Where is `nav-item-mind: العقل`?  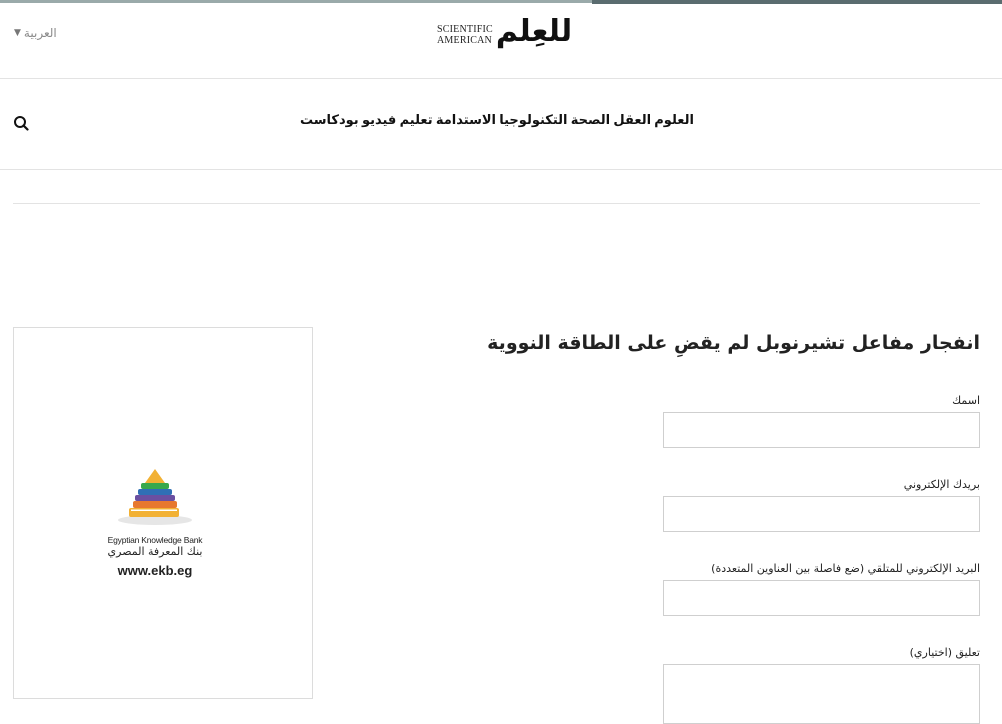 nav-item-mind: العقل is located at coordinates (632, 120).